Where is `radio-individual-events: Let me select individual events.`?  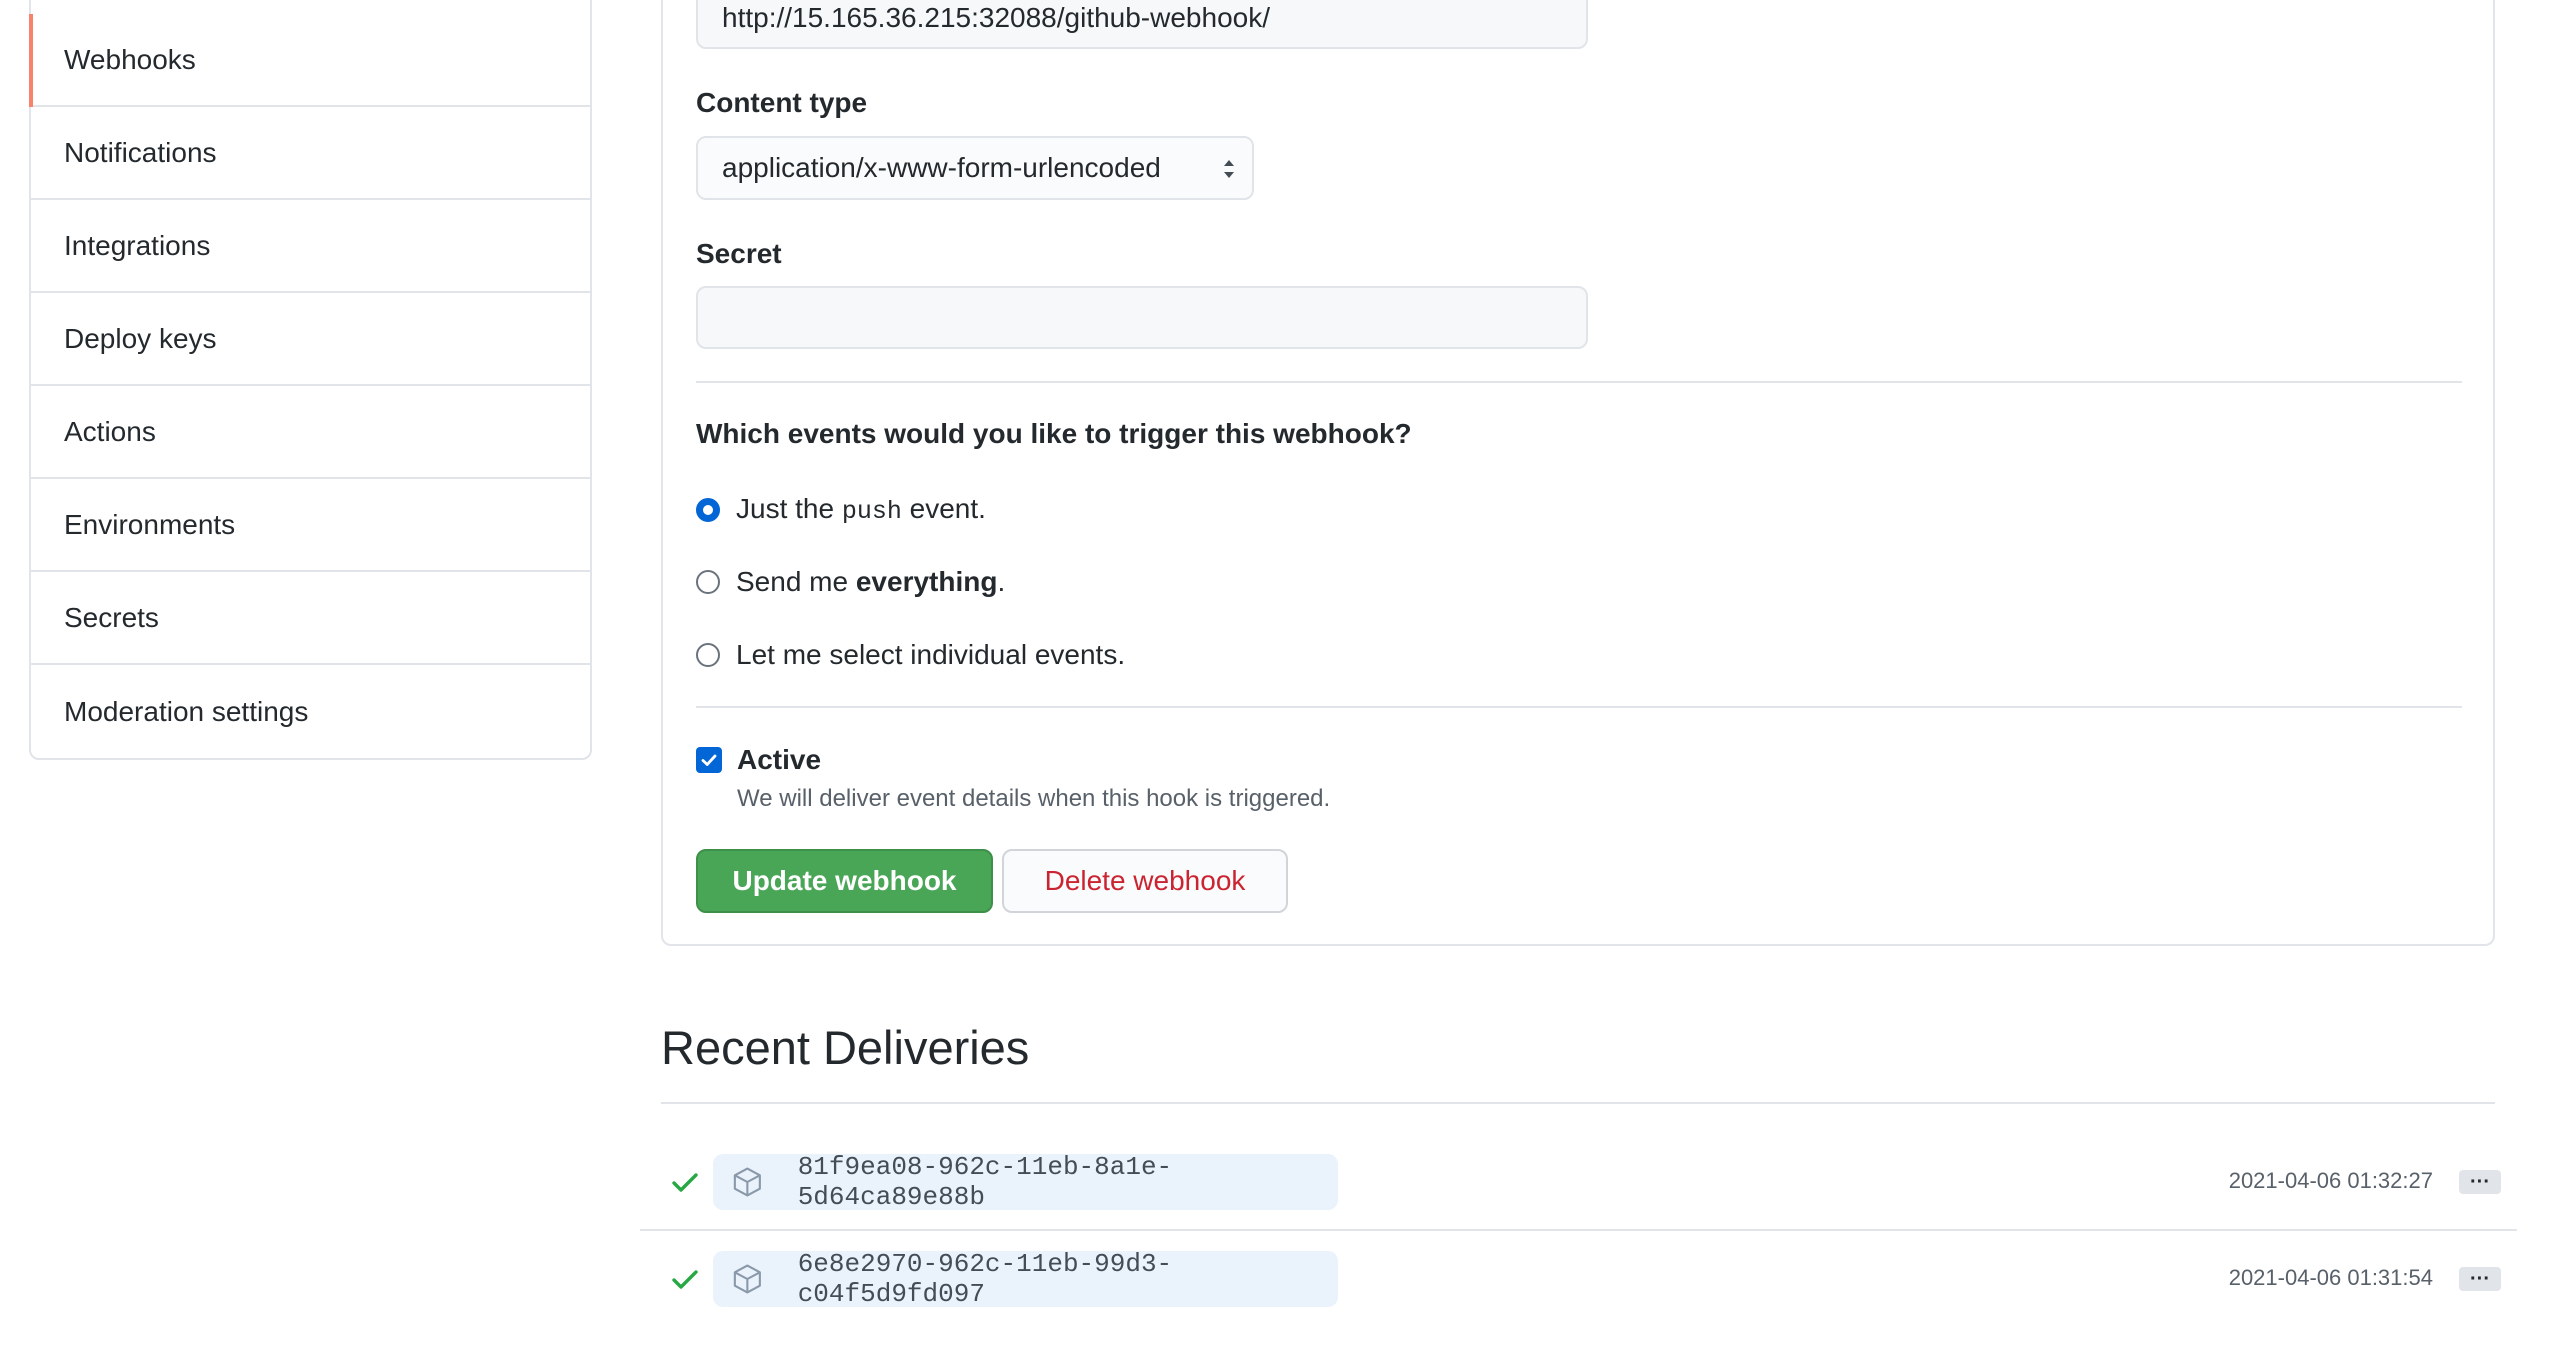 radio-individual-events: Let me select individual events. is located at coordinates (910, 655).